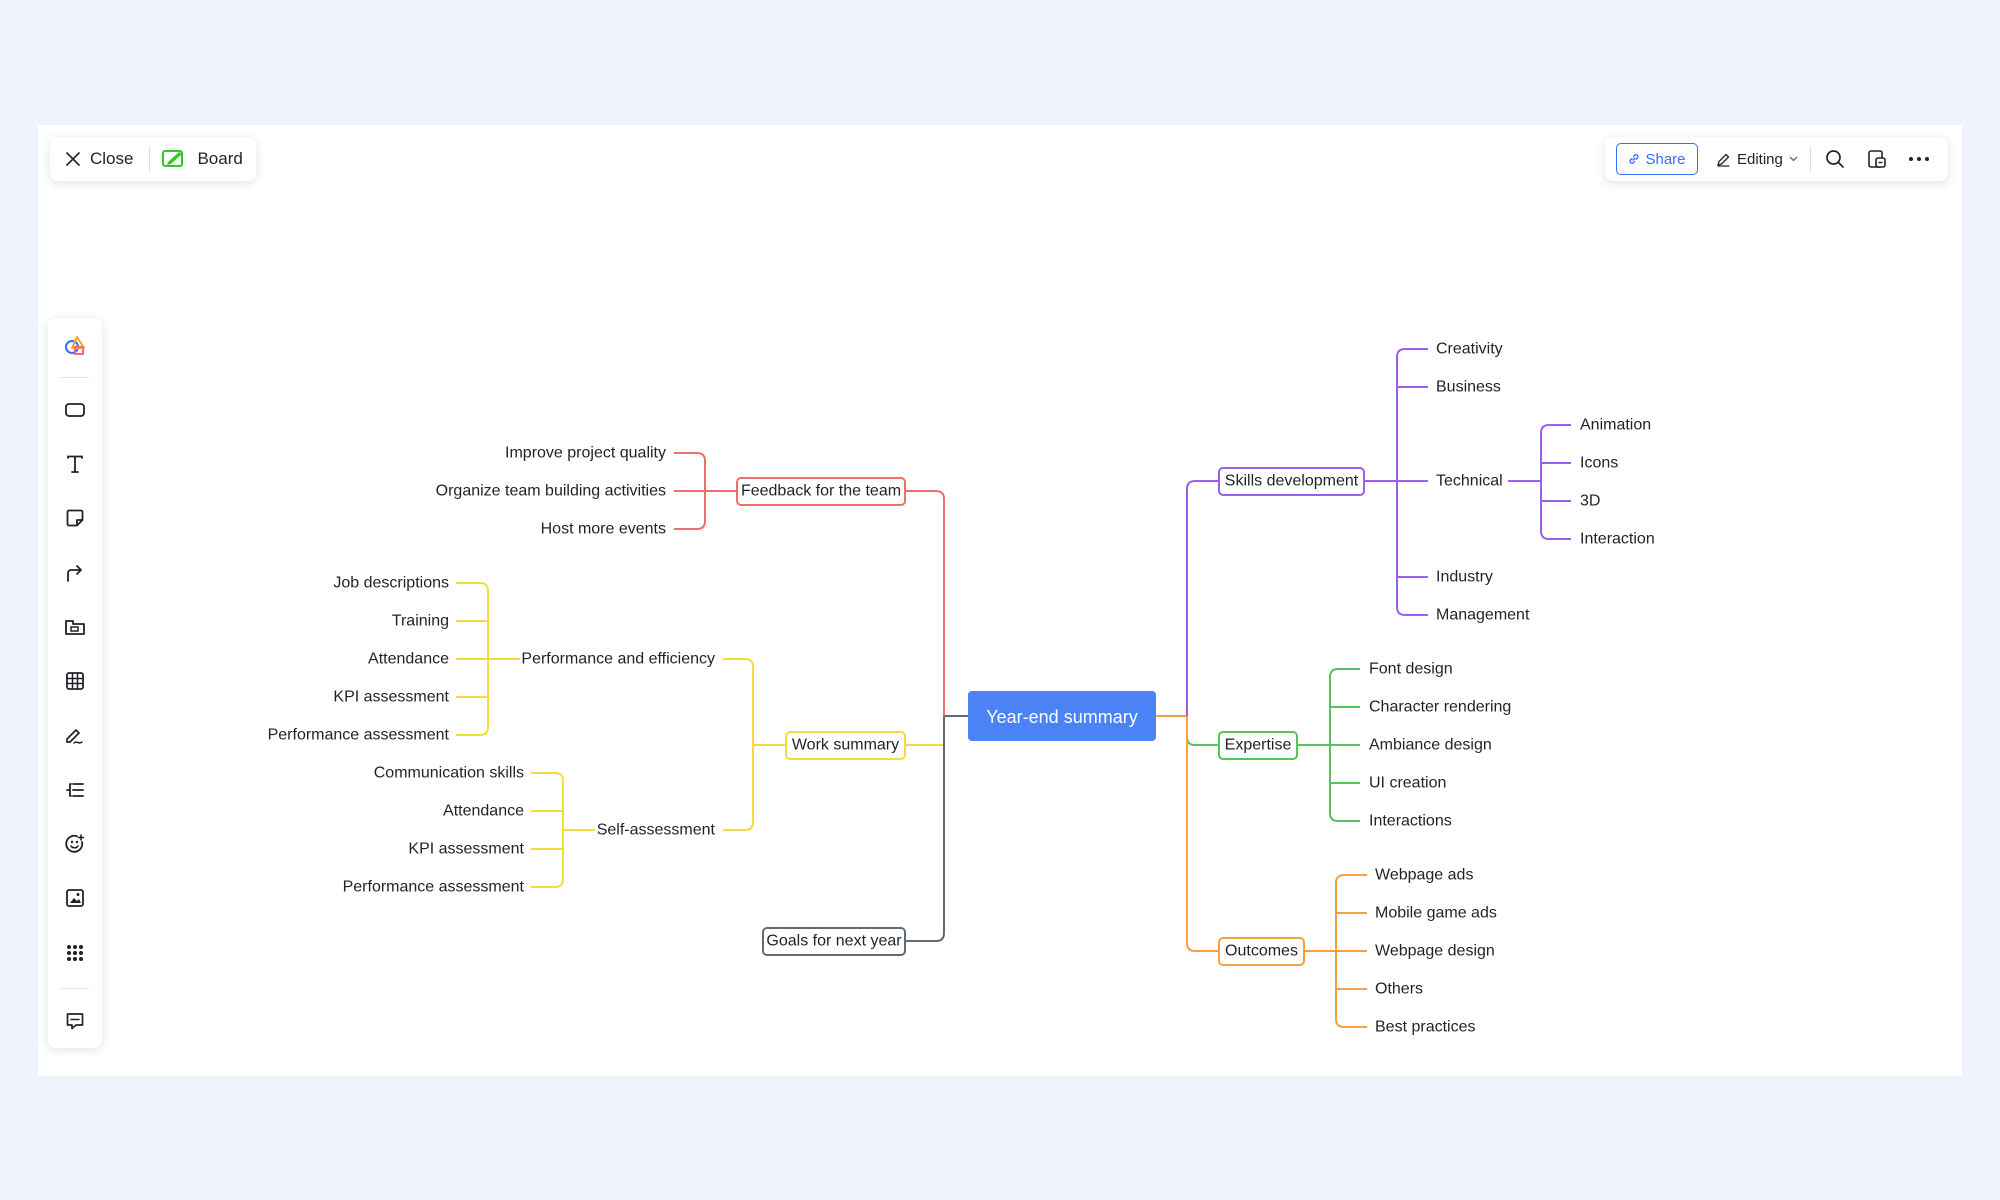 Image resolution: width=2000 pixels, height=1200 pixels. What do you see at coordinates (845, 745) in the screenshot?
I see `work-summary-node: Work summary` at bounding box center [845, 745].